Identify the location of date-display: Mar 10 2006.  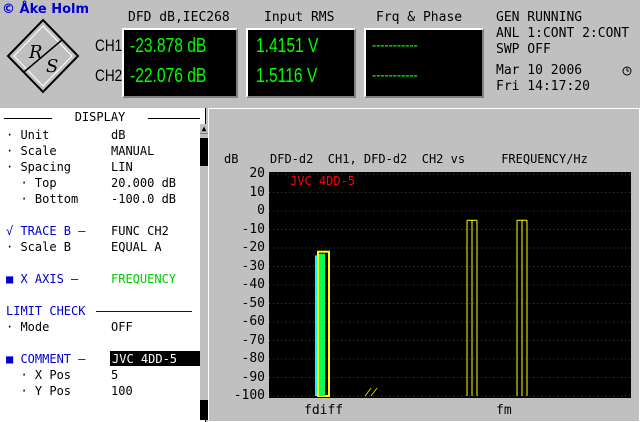
(539, 70).